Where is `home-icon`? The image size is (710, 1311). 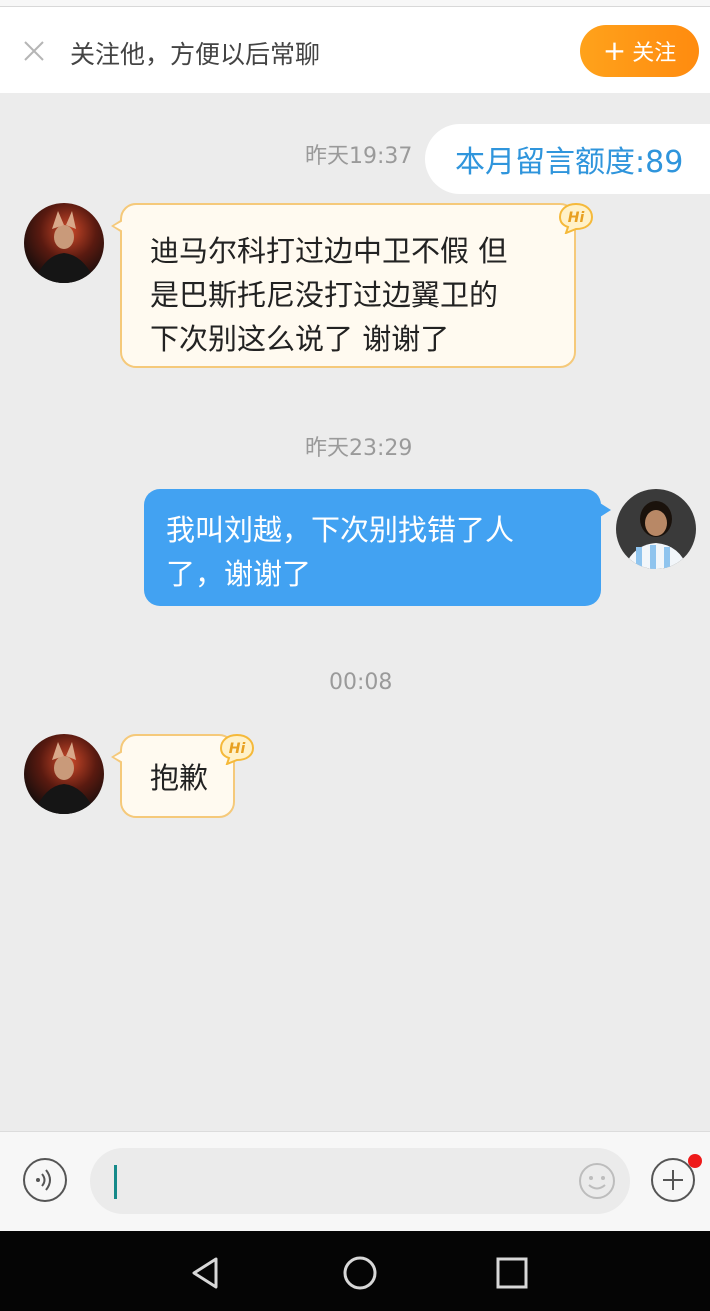
home-icon is located at coordinates (360, 1273).